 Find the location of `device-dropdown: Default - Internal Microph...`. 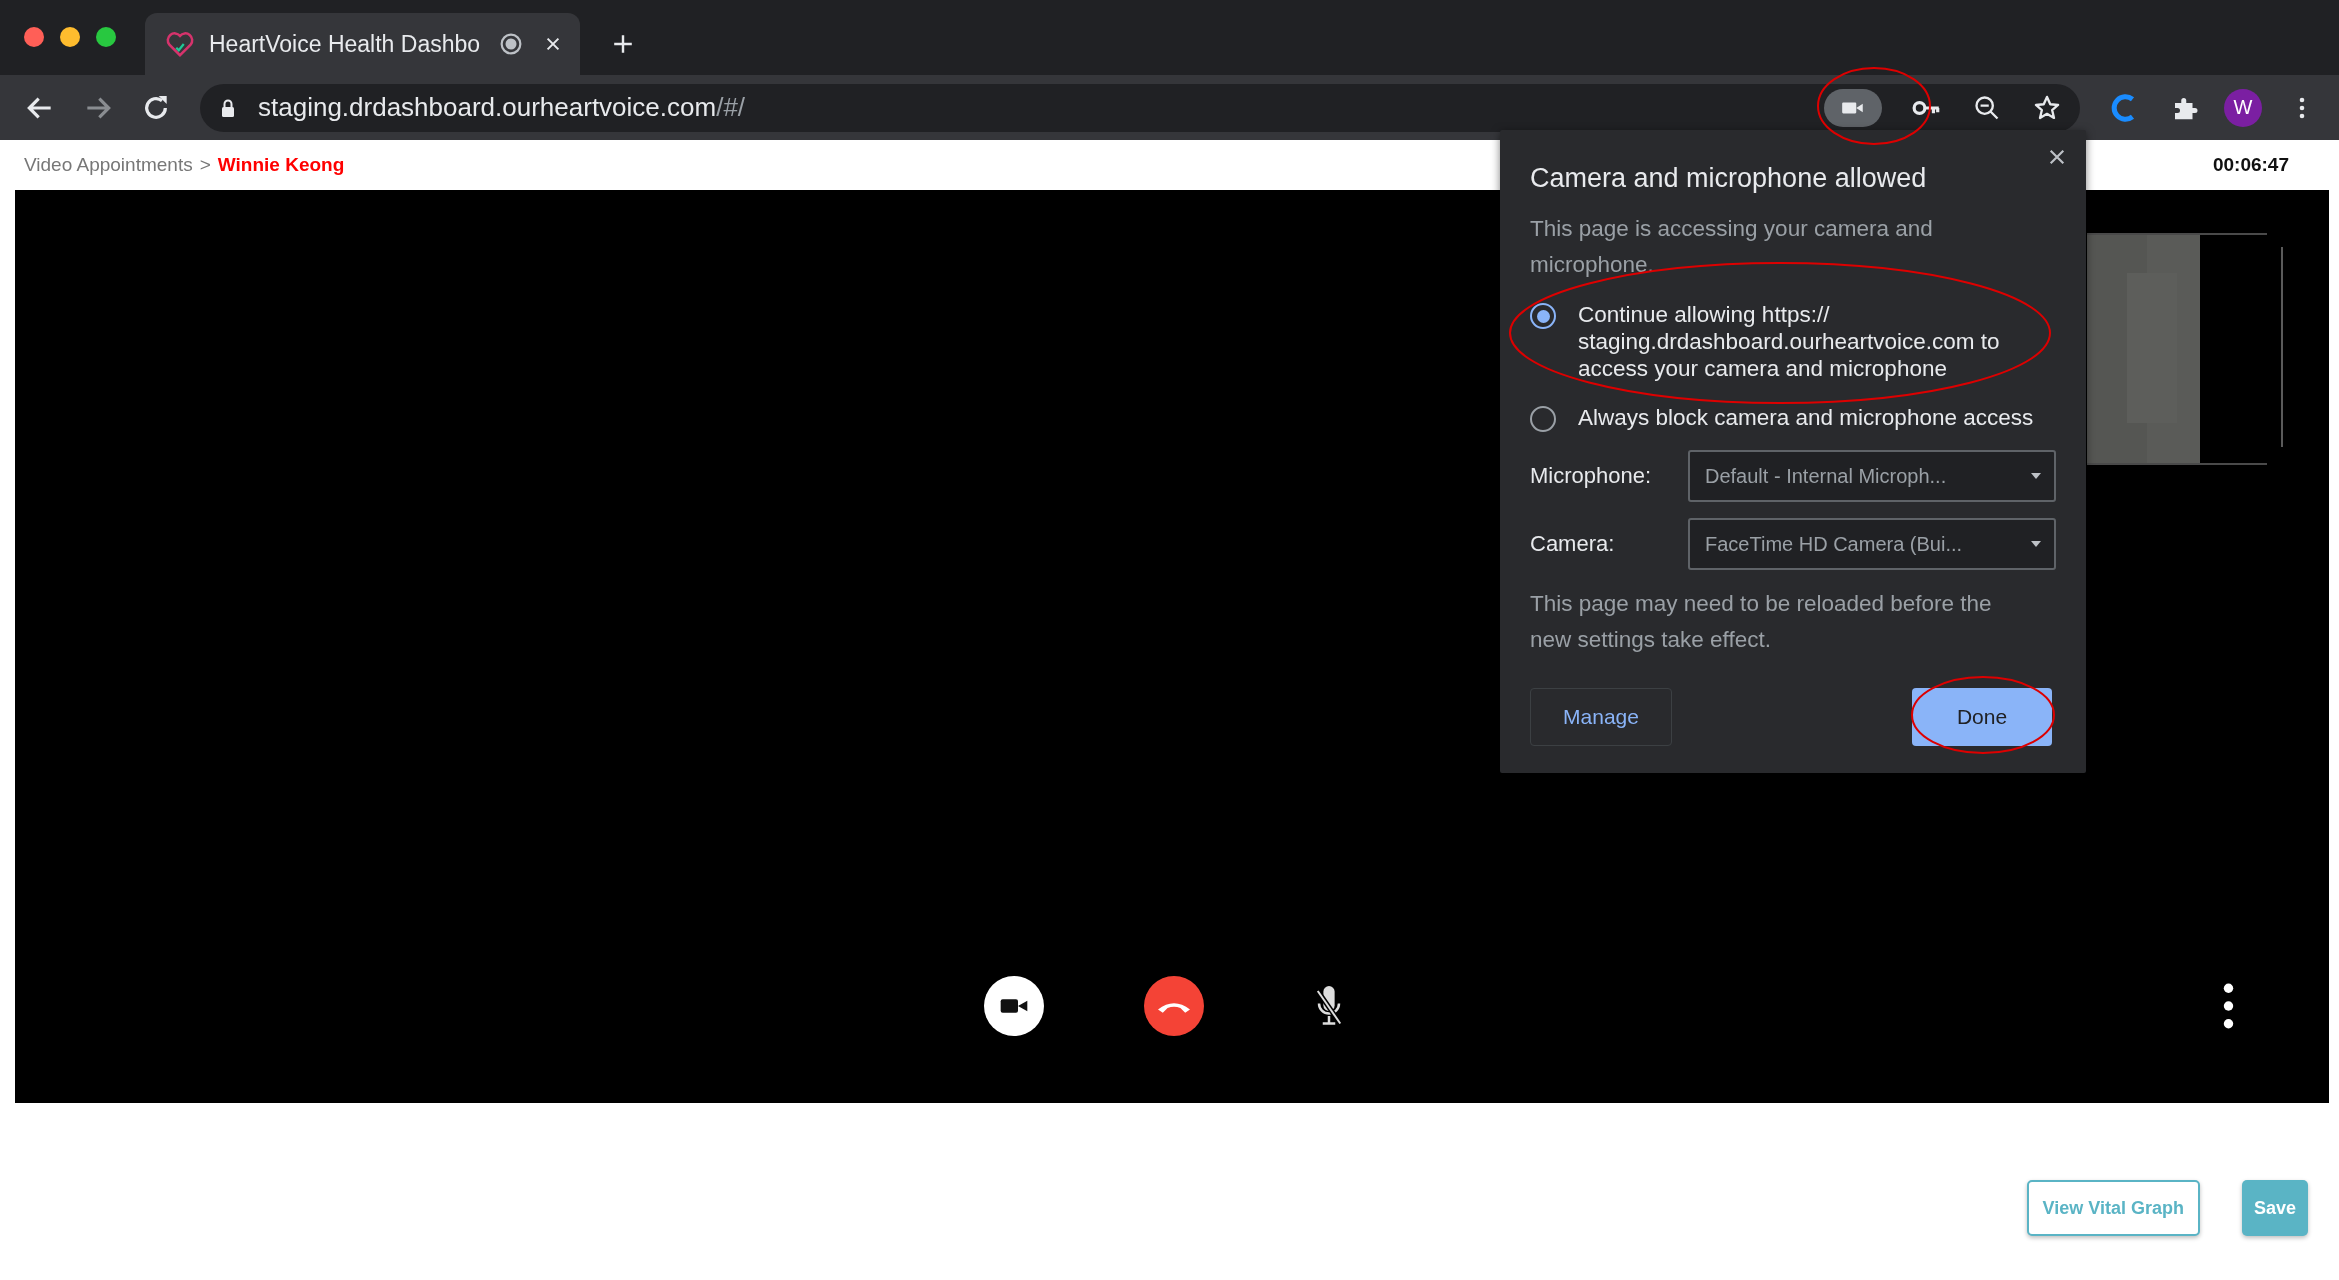

device-dropdown: Default - Internal Microph... is located at coordinates (1872, 476).